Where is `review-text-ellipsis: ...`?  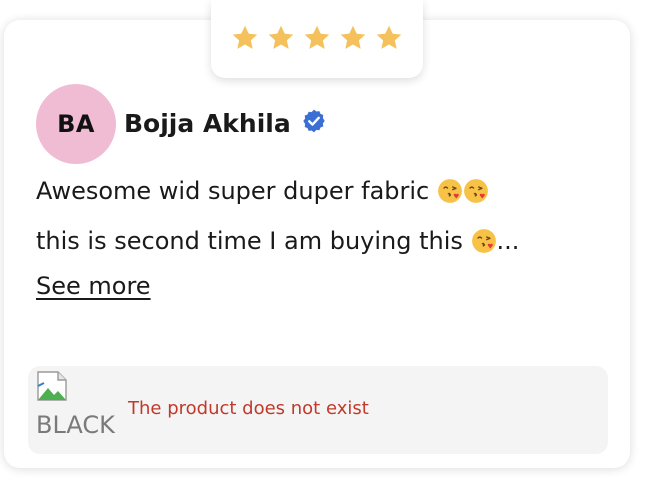 review-text-ellipsis: ... is located at coordinates (508, 241).